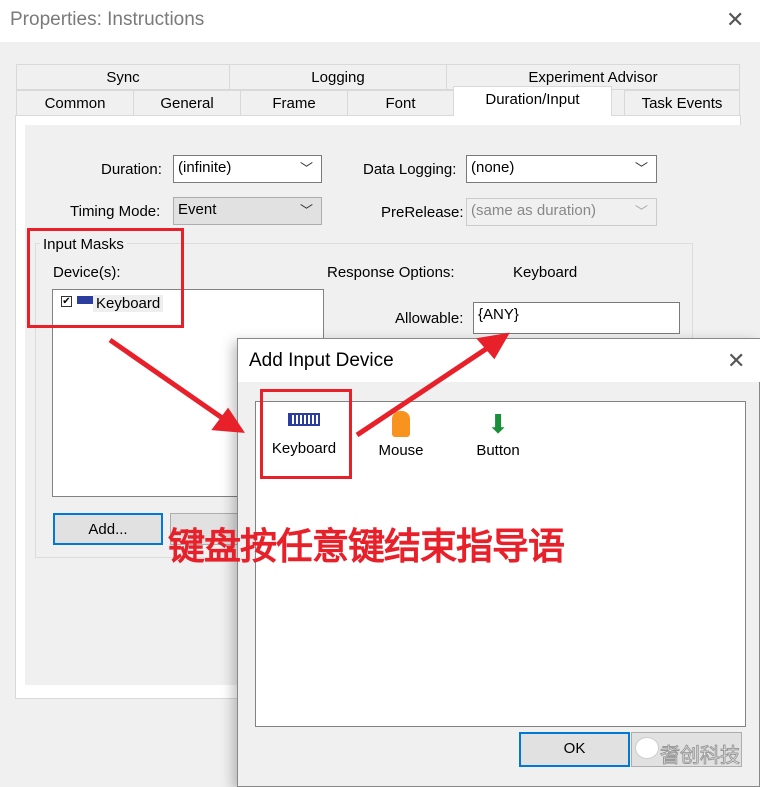 The image size is (760, 787). Describe the element at coordinates (532, 101) in the screenshot. I see `tab-duration-input: Duration/Input` at that location.